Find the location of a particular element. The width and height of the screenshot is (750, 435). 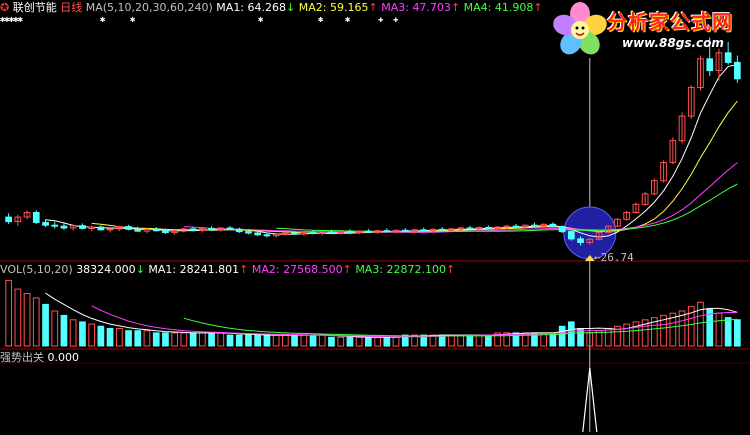

vol-arrow: ↓ is located at coordinates (140, 269).